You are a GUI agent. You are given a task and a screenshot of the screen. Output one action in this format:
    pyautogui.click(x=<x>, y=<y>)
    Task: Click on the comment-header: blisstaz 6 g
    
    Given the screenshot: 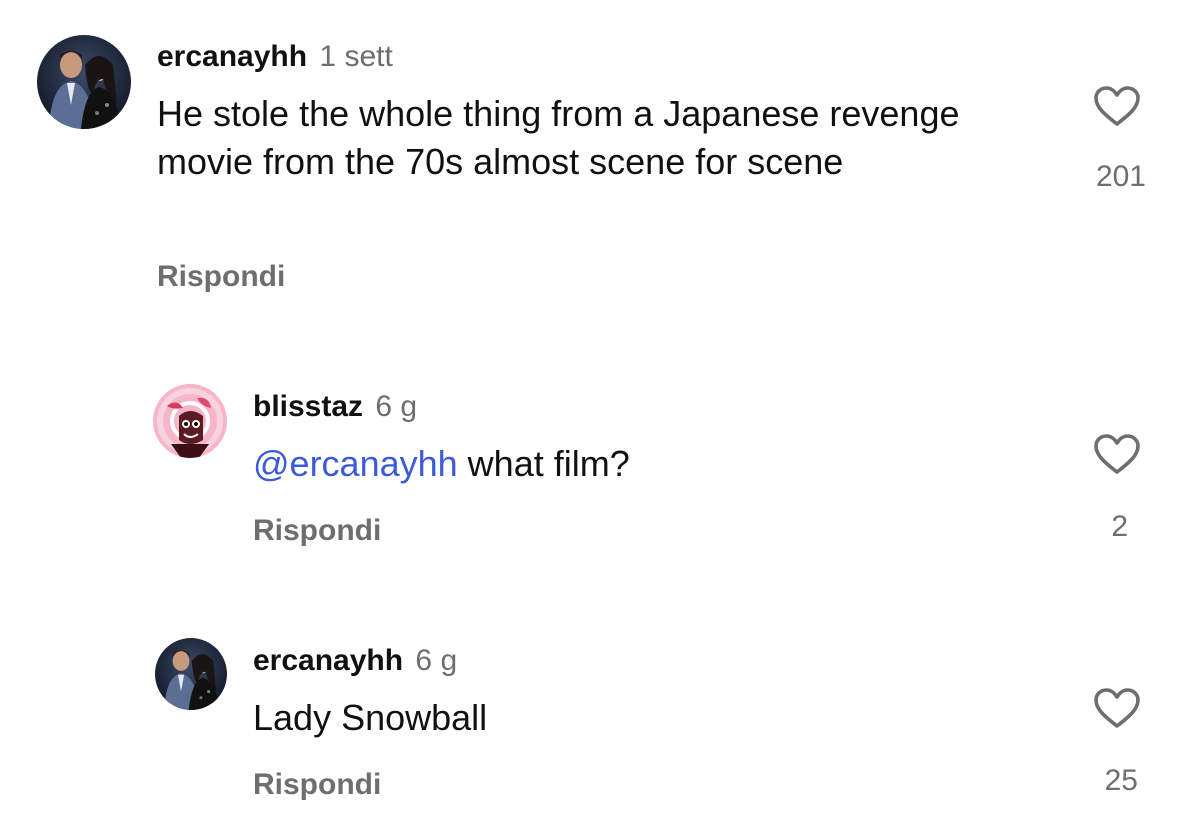 What is the action you would take?
    pyautogui.click(x=335, y=407)
    